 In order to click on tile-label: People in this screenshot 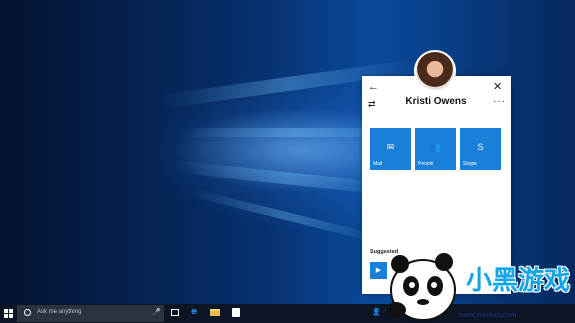, I will do `click(426, 164)`.